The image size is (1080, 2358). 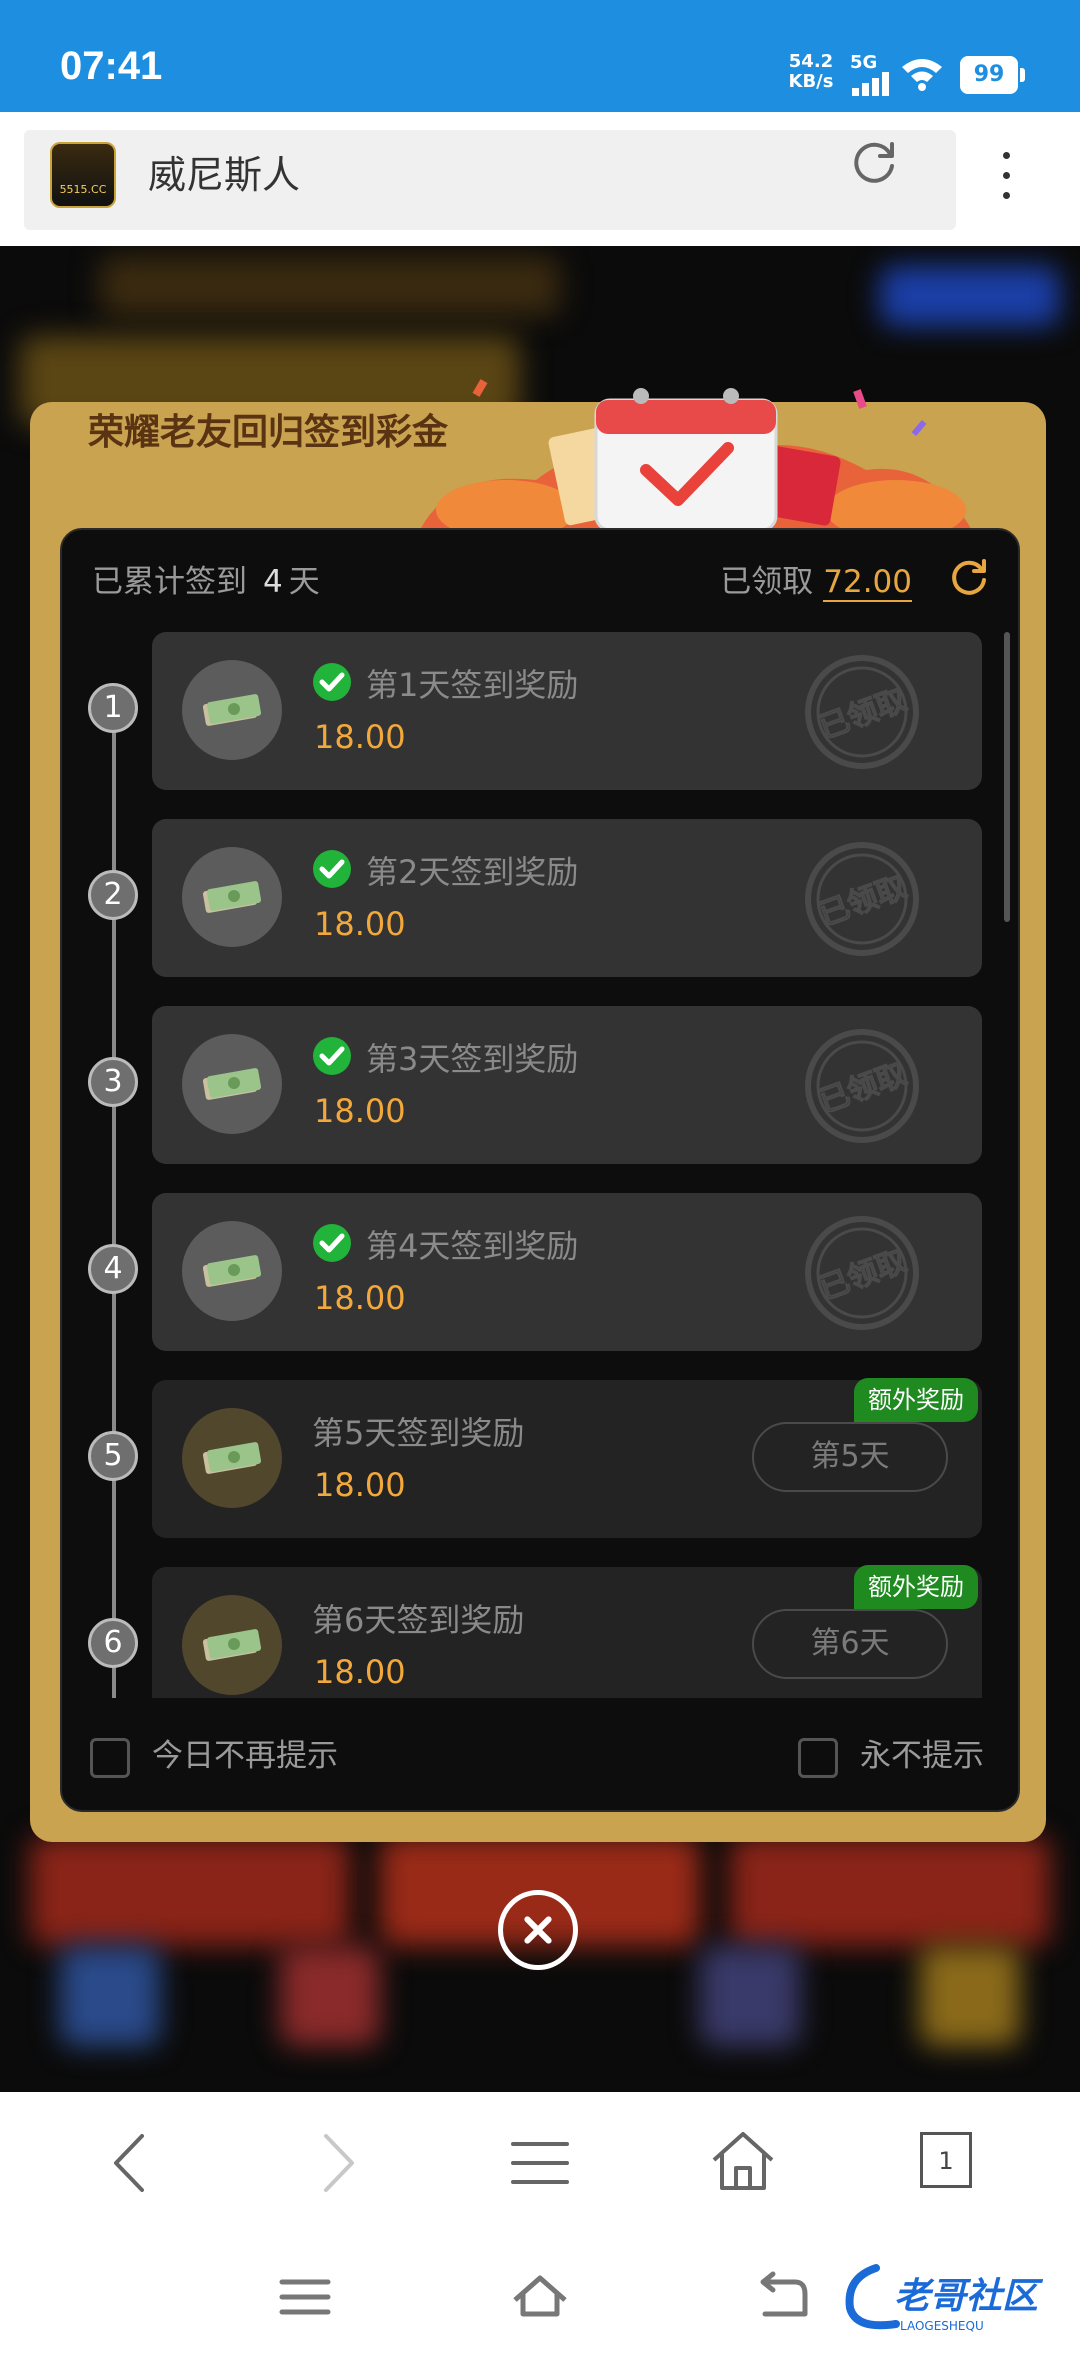 I want to click on system-back-icon, so click(x=780, y=2297).